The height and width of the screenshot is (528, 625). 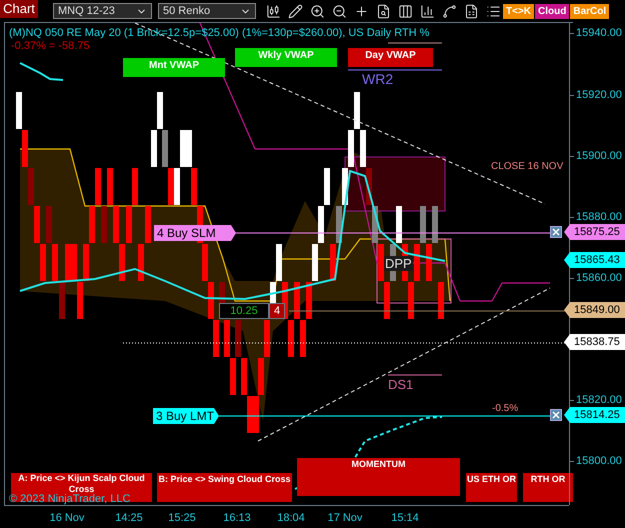 What do you see at coordinates (102, 11) in the screenshot?
I see `instrument-dropdown: MNQ 12-23` at bounding box center [102, 11].